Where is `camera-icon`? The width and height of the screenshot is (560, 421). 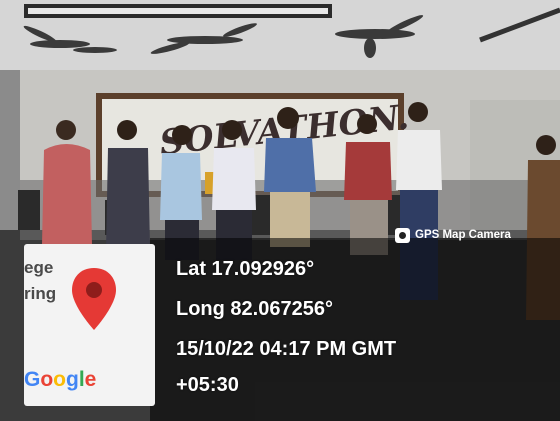 camera-icon is located at coordinates (402, 235).